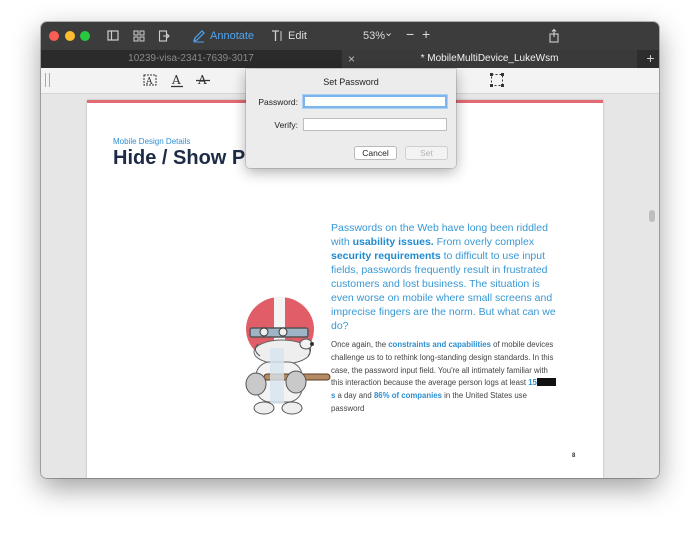  I want to click on tab-close-icon: ×, so click(351, 59).